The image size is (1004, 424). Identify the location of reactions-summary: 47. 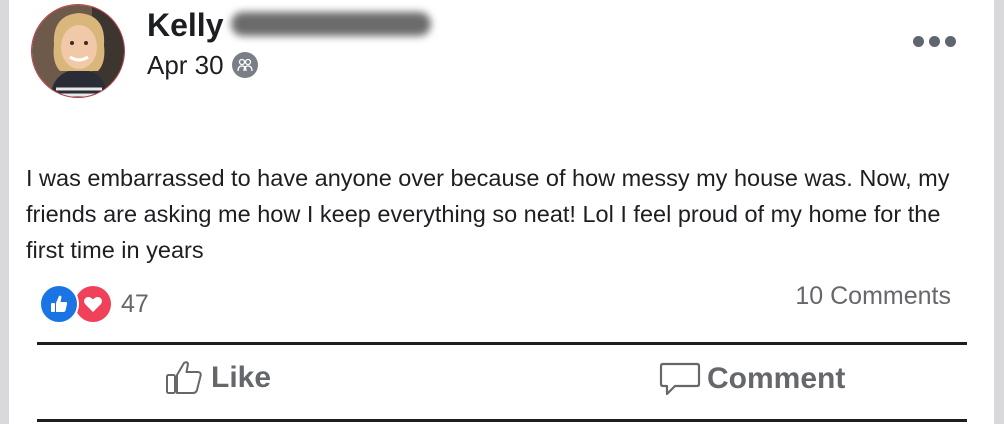
(94, 304).